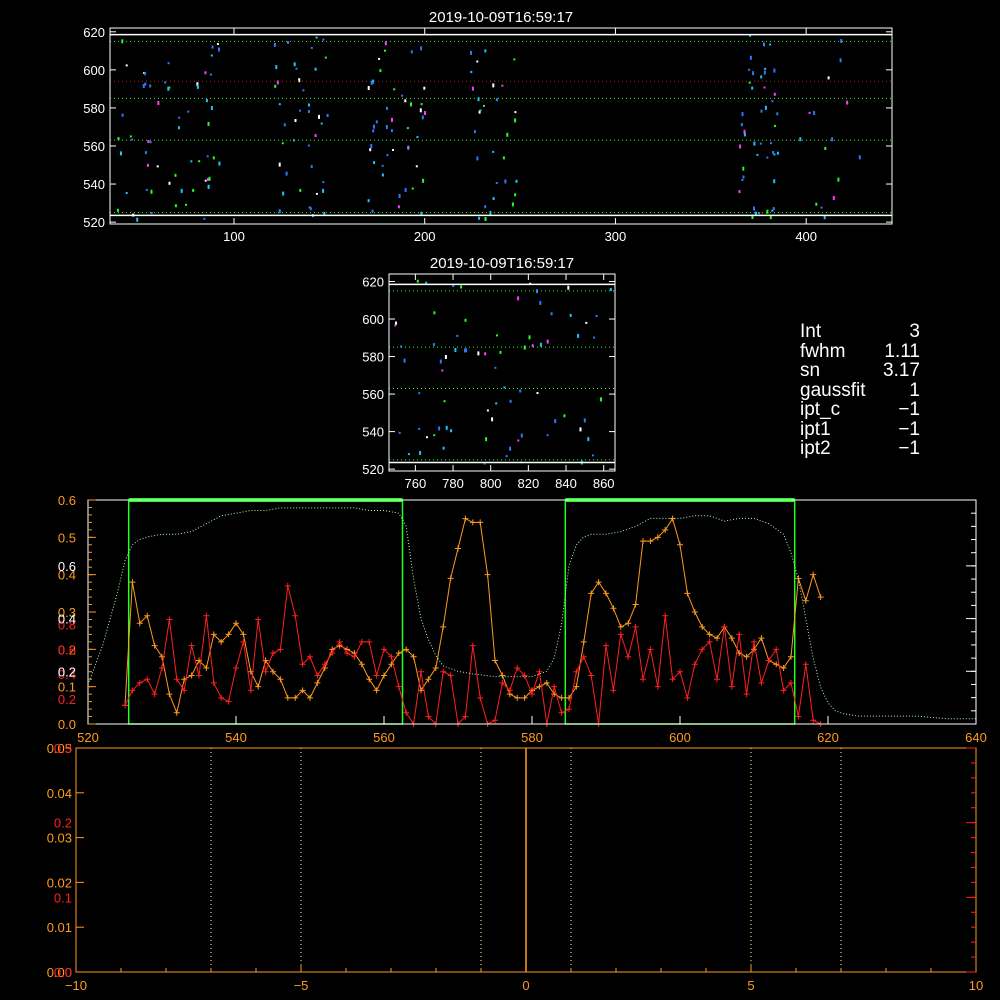  Describe the element at coordinates (860, 429) in the screenshot. I see `info-row-ipt1: ipt1 −1` at that location.